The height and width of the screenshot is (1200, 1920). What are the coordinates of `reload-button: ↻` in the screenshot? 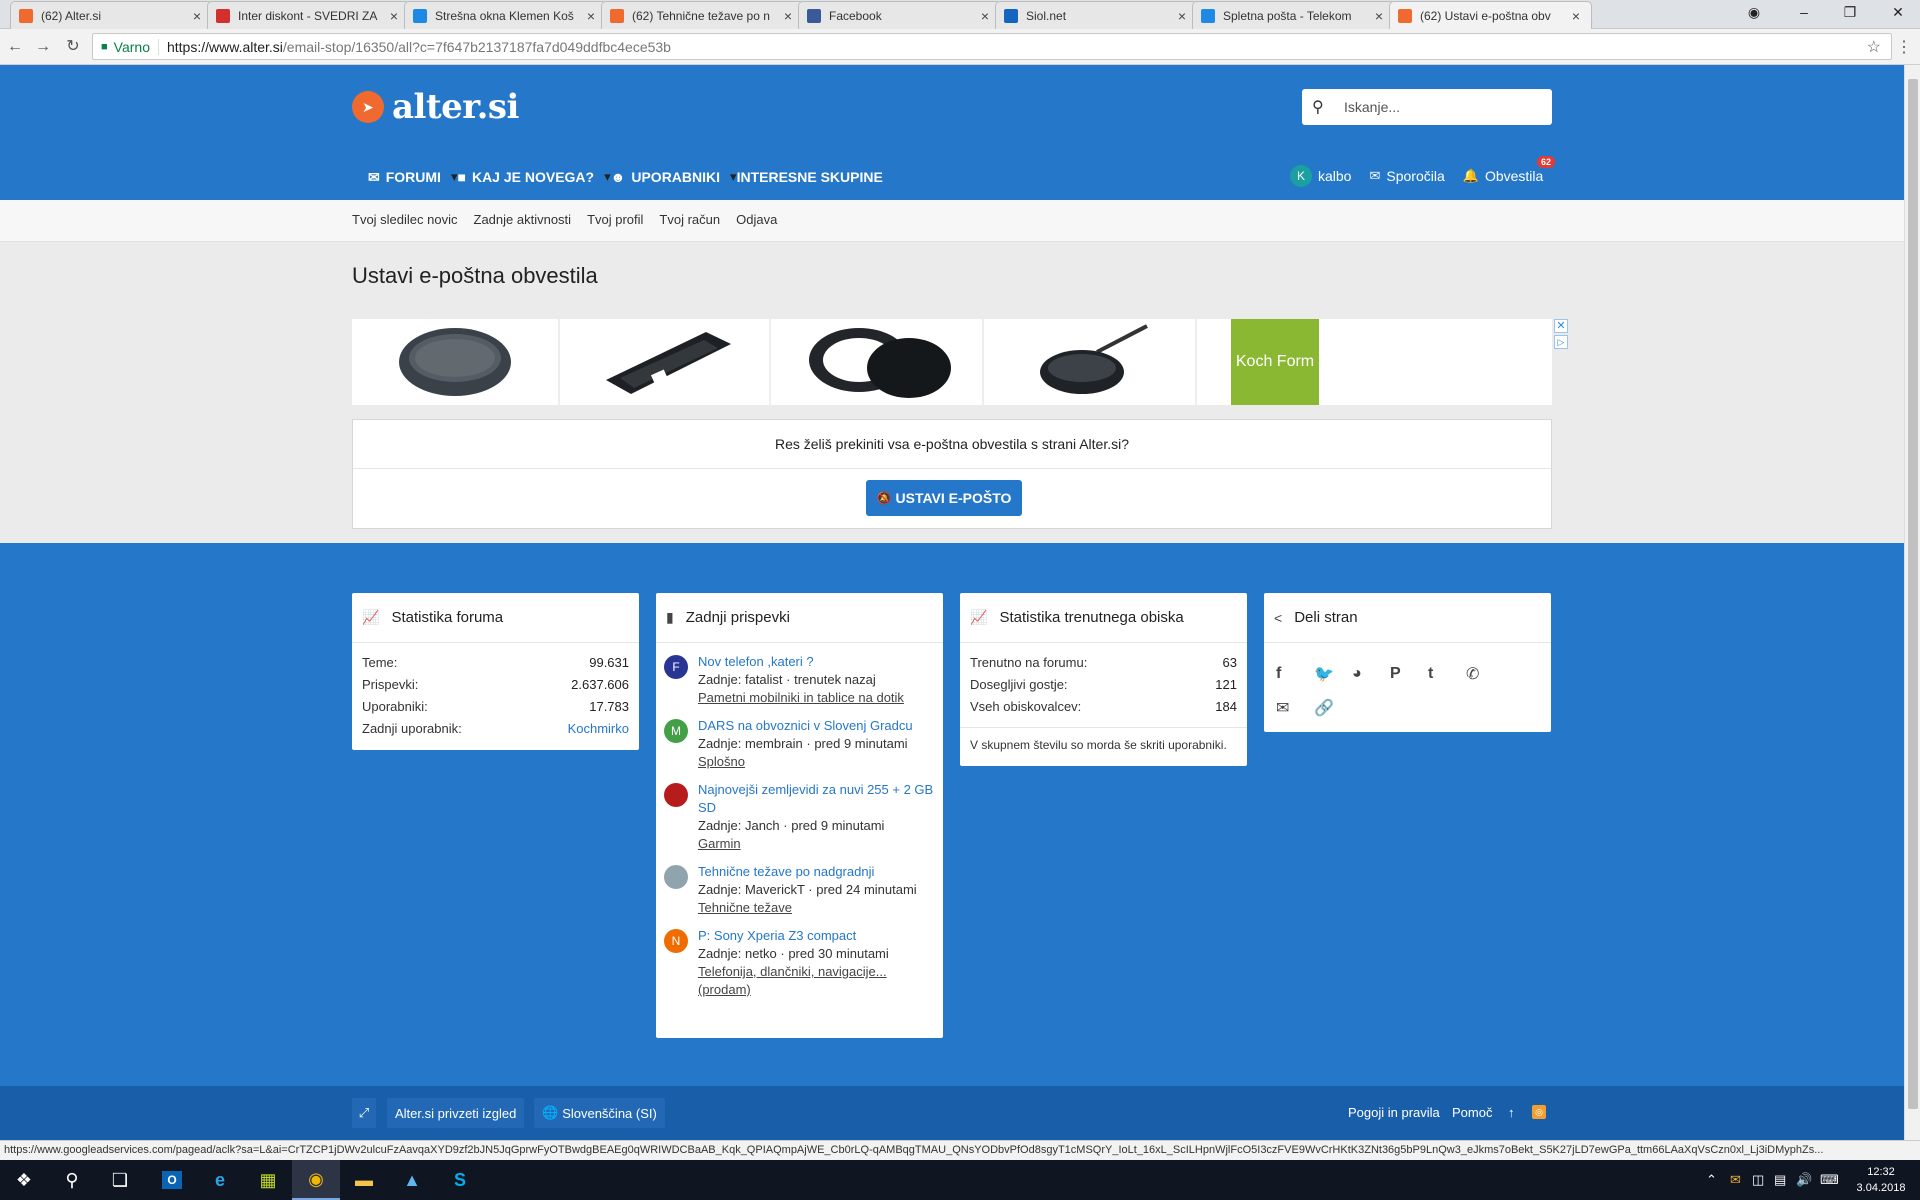 It's located at (73, 47).